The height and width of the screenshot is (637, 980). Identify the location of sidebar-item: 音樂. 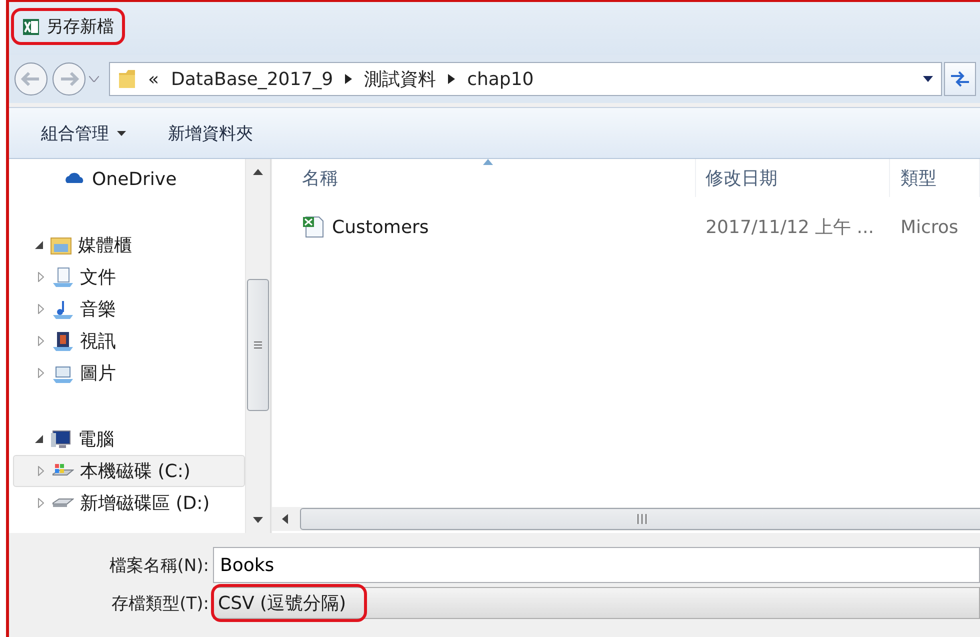
(129, 309).